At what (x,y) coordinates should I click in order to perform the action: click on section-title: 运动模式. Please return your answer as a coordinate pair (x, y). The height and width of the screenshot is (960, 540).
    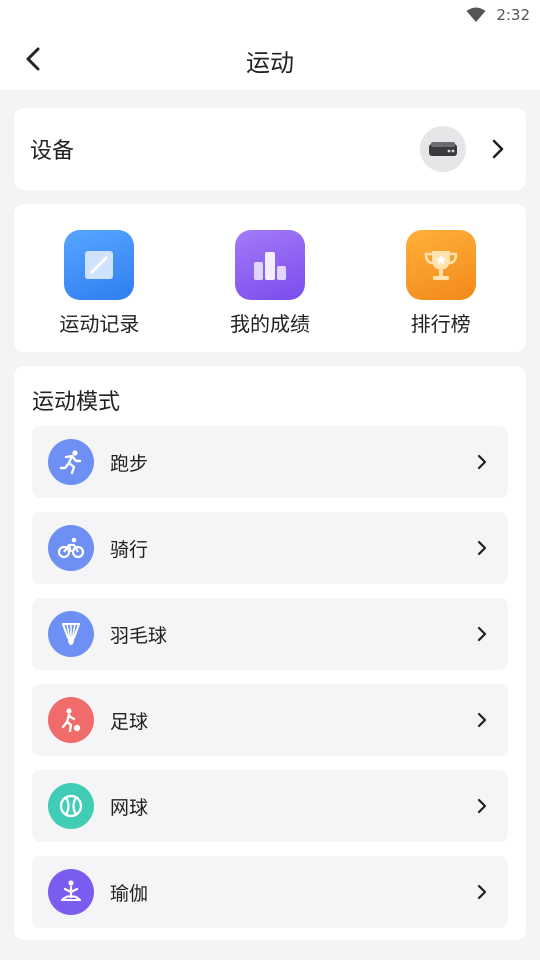
    Looking at the image, I should click on (76, 402).